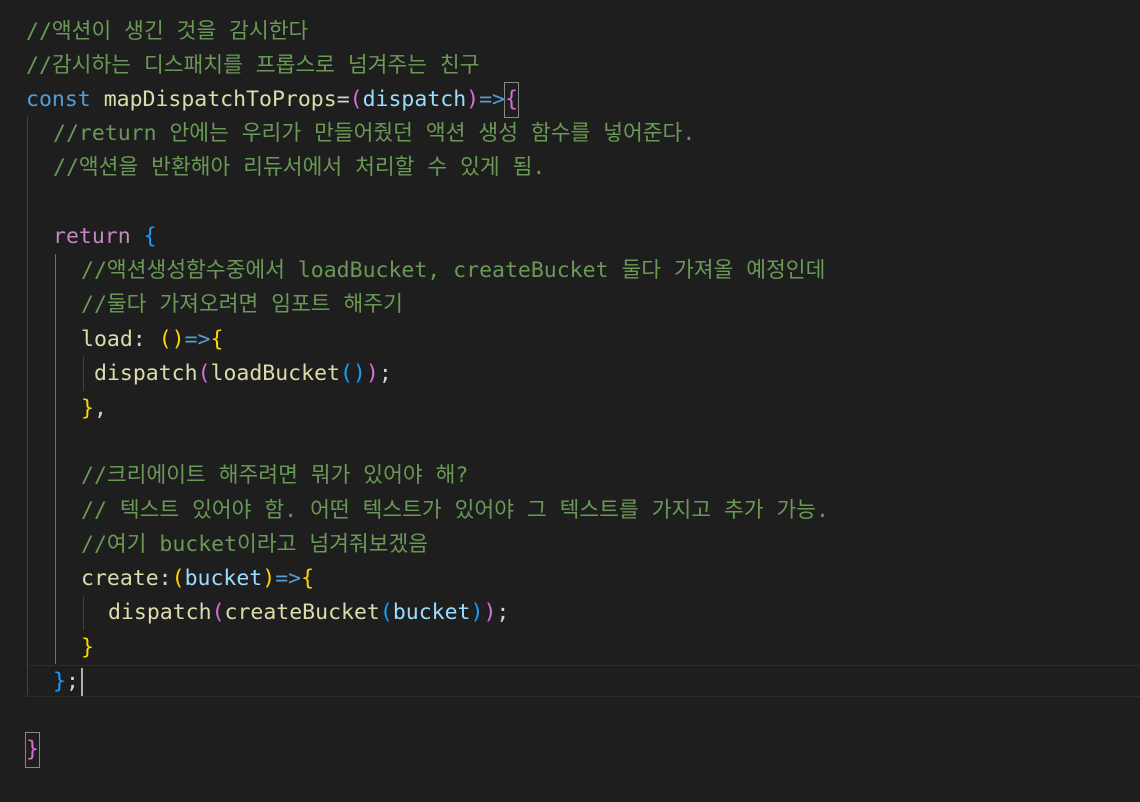 The image size is (1140, 802). I want to click on parameter: dispatch, so click(414, 99).